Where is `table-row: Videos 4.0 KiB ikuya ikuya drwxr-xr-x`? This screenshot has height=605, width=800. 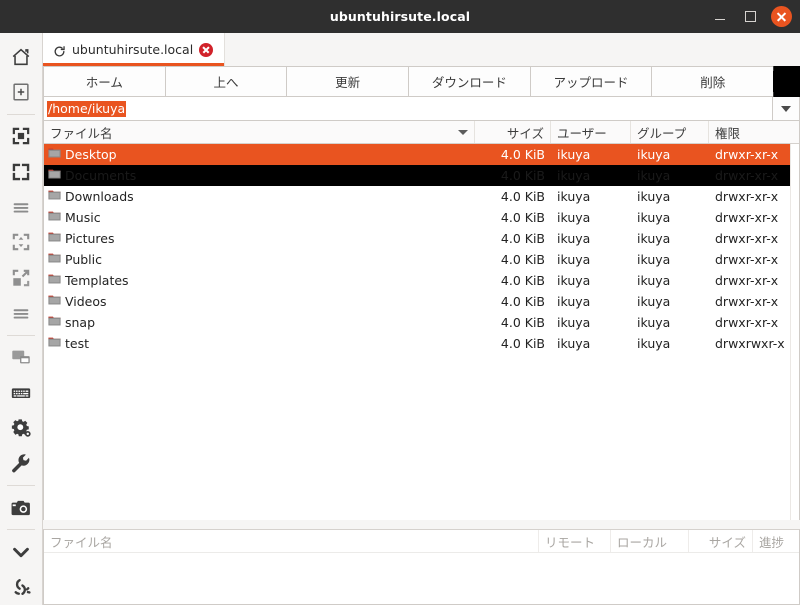 table-row: Videos 4.0 KiB ikuya ikuya drwxr-xr-x is located at coordinates (421, 301).